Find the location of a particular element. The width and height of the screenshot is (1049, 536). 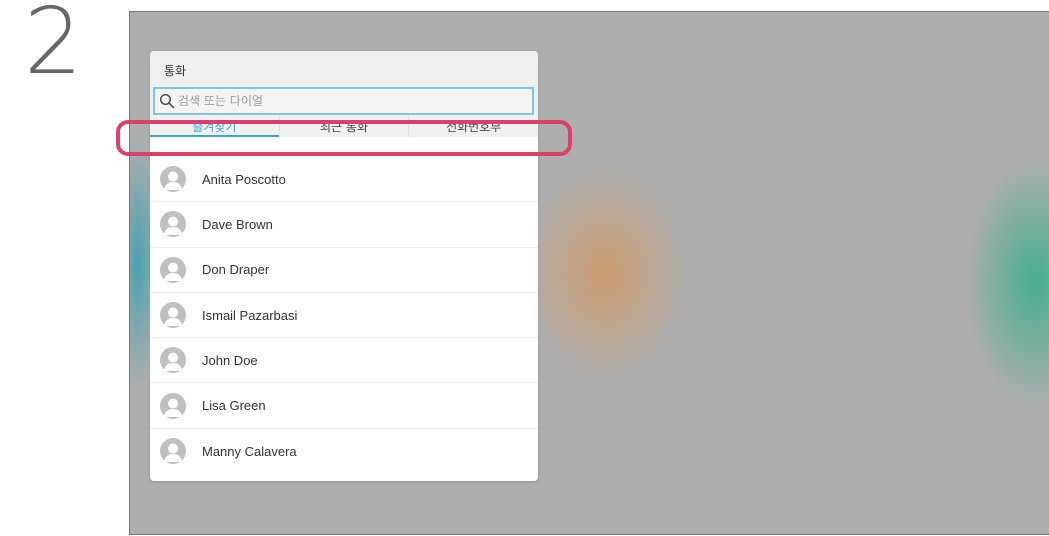

contact-item: Lisa Green is located at coordinates (344, 406).